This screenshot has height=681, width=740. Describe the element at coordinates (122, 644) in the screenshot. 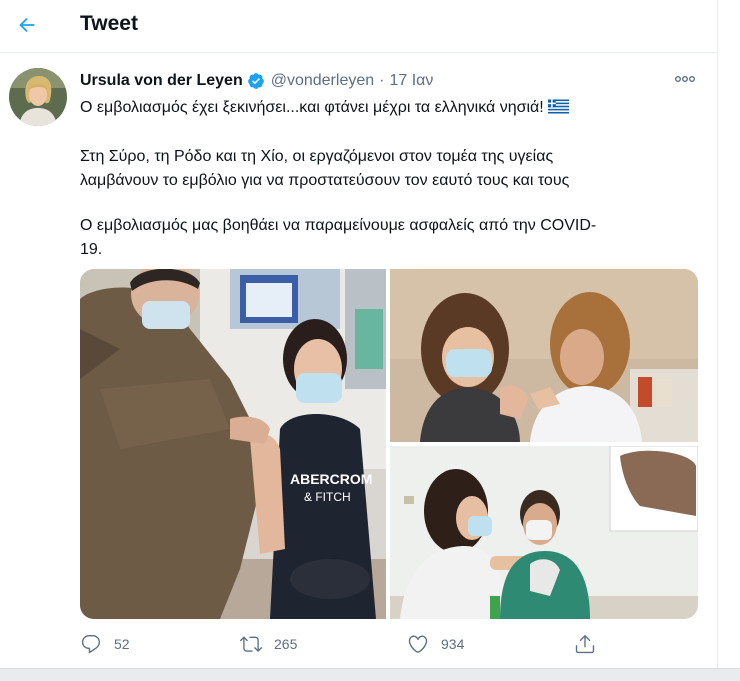

I see `reply-count: 52` at that location.